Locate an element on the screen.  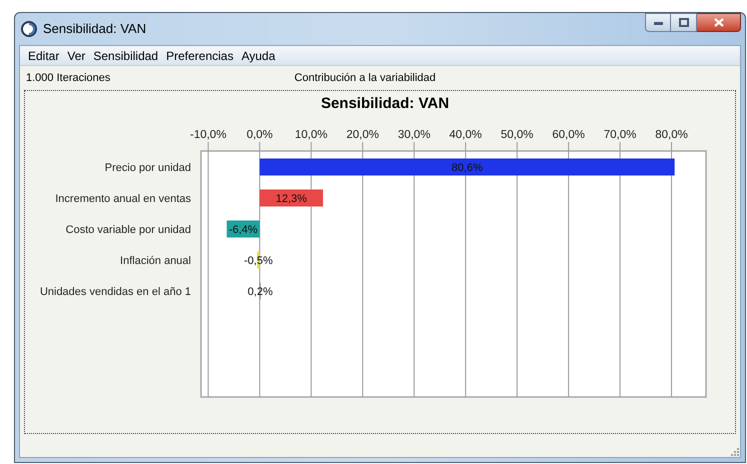
chart-title: Sensibilidad: VAN is located at coordinates (385, 104).